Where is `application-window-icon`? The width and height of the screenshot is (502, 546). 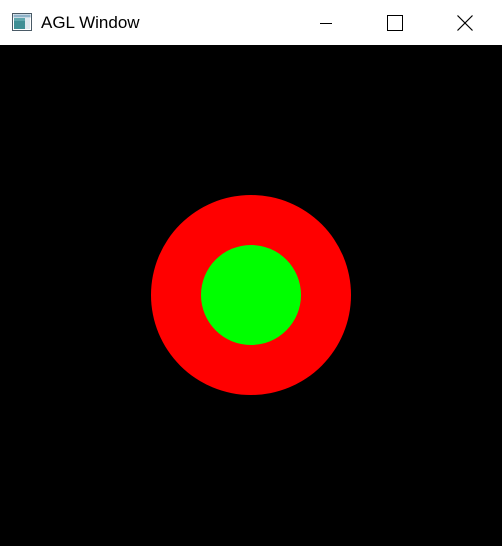
application-window-icon is located at coordinates (22, 22).